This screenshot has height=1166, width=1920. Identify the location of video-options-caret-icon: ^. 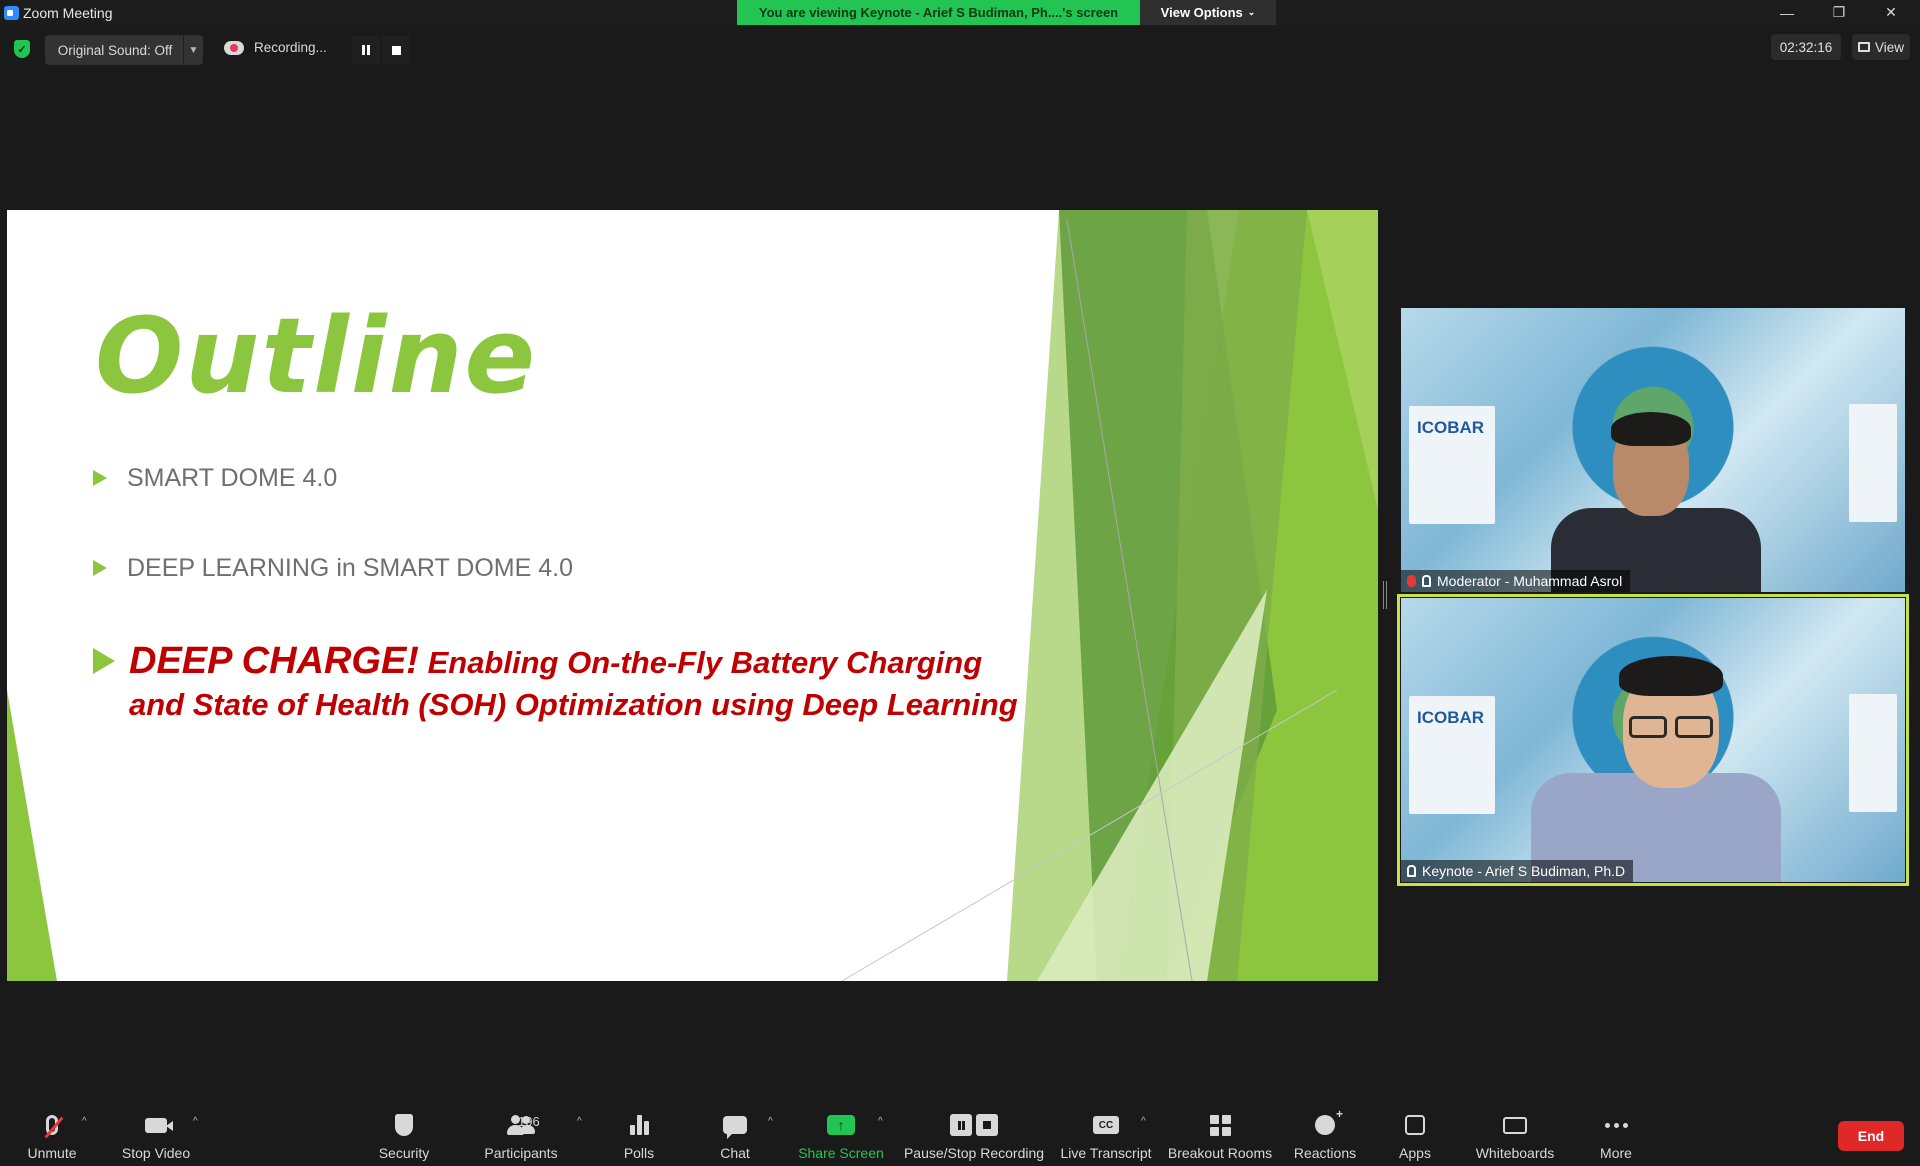
(195, 1121).